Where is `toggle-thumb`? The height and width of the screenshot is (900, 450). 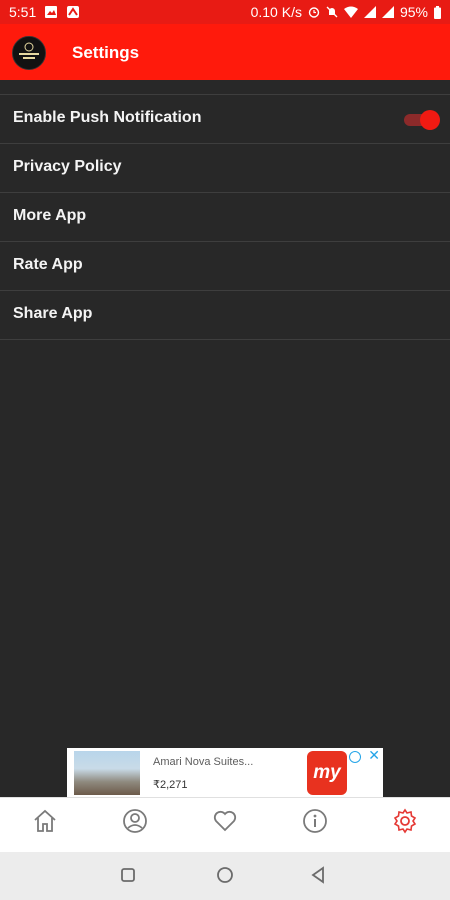
toggle-thumb is located at coordinates (430, 120).